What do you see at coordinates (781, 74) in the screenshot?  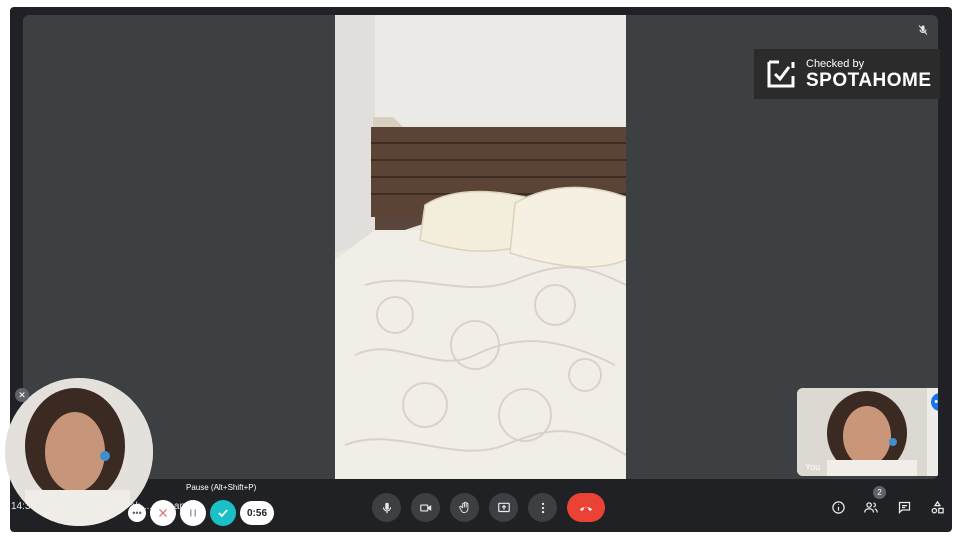 I see `check-box-icon` at bounding box center [781, 74].